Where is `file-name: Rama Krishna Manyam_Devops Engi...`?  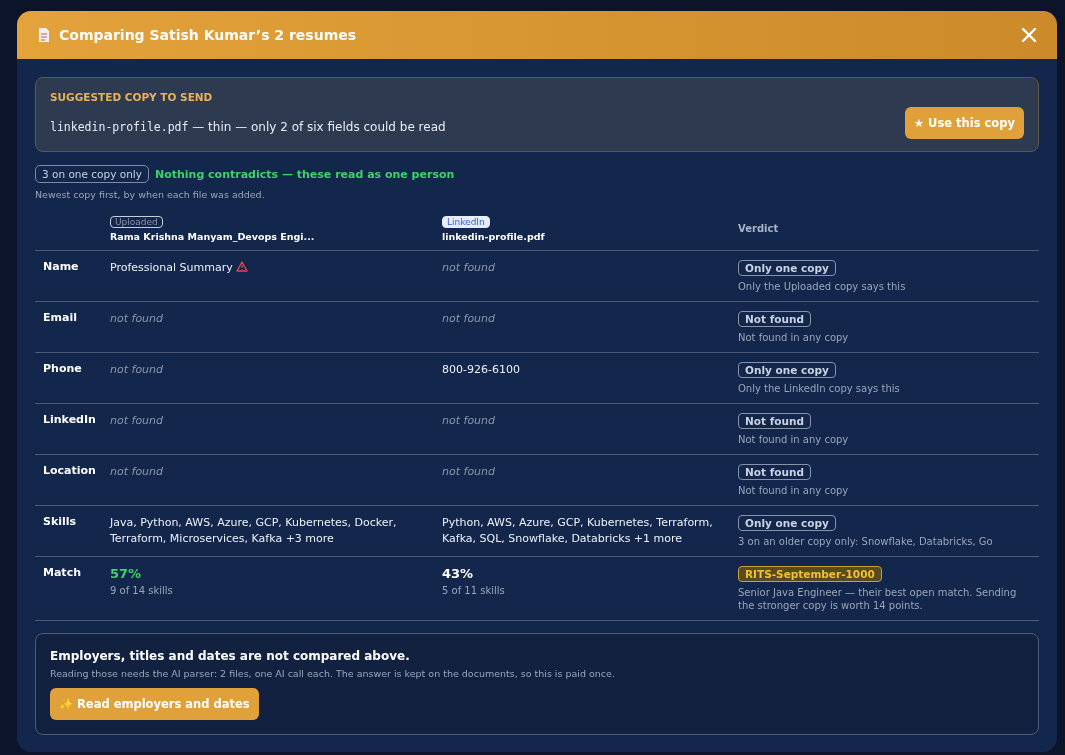 file-name: Rama Krishna Manyam_Devops Engi... is located at coordinates (212, 236).